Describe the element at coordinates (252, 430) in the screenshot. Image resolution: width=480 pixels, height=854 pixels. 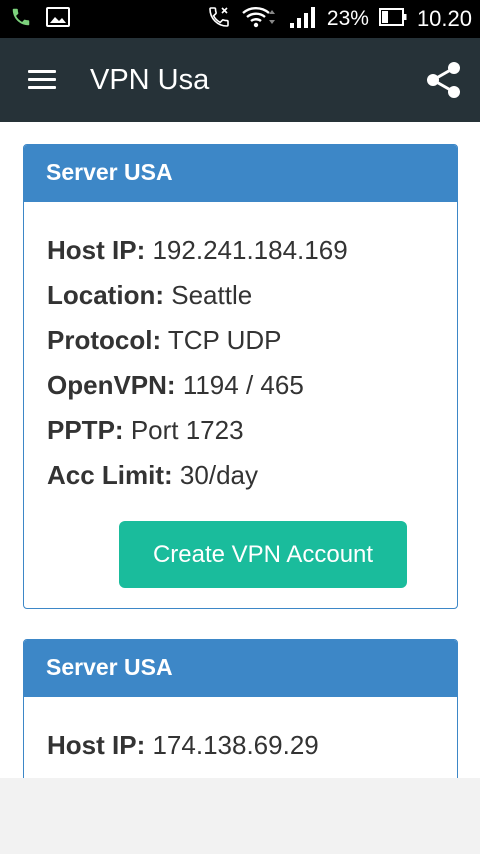
I see `pptp-row: PPTP: Port 1723` at that location.